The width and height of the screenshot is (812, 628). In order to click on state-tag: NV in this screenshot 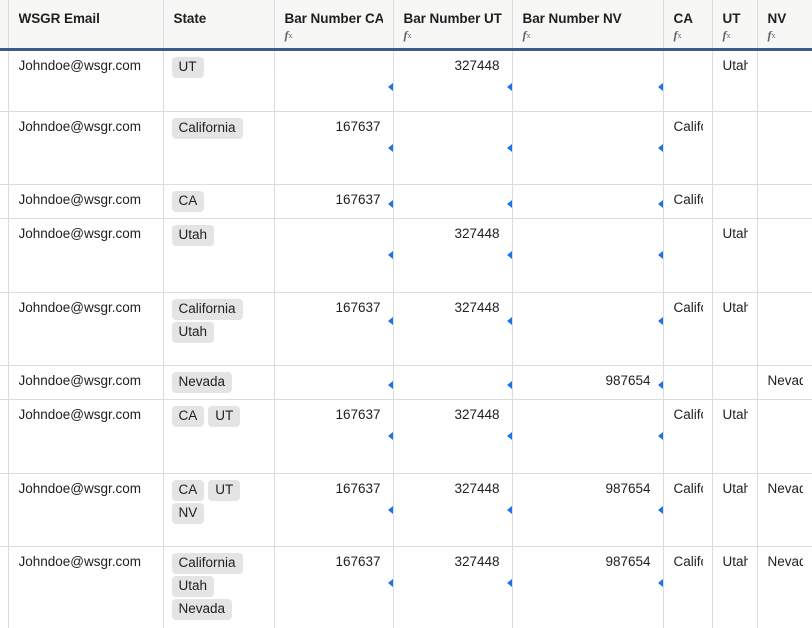, I will do `click(188, 513)`.